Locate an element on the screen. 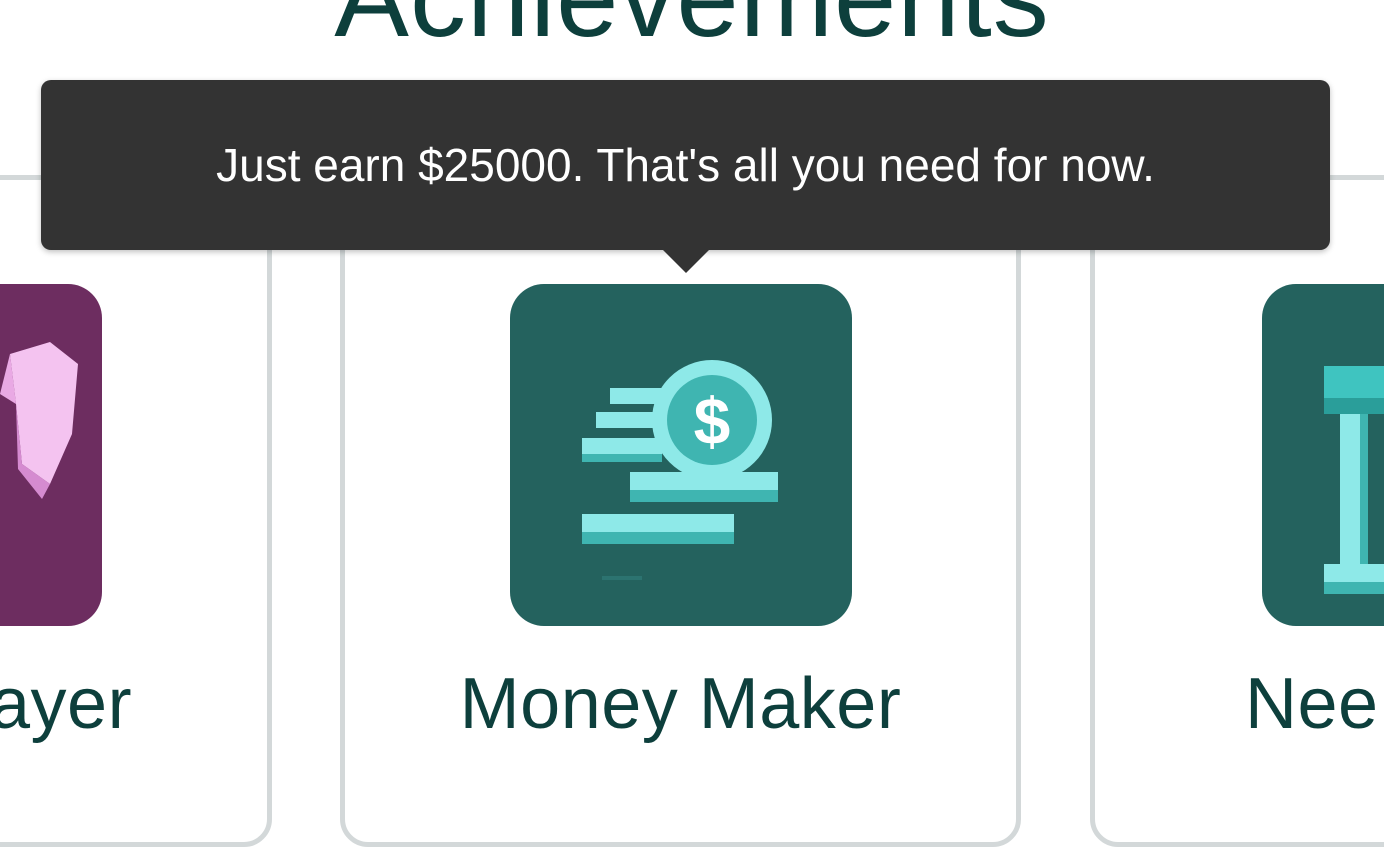  achievement-tile-left is located at coordinates (51, 455).